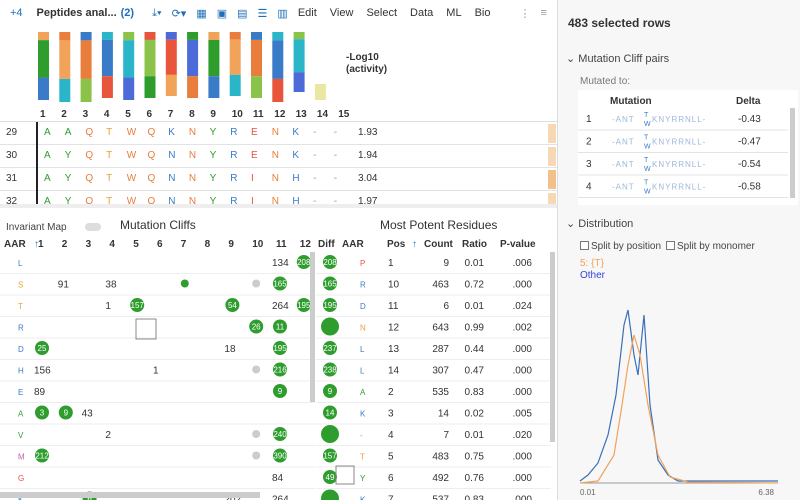 The height and width of the screenshot is (500, 800). I want to click on split-icon: ▤, so click(242, 13).